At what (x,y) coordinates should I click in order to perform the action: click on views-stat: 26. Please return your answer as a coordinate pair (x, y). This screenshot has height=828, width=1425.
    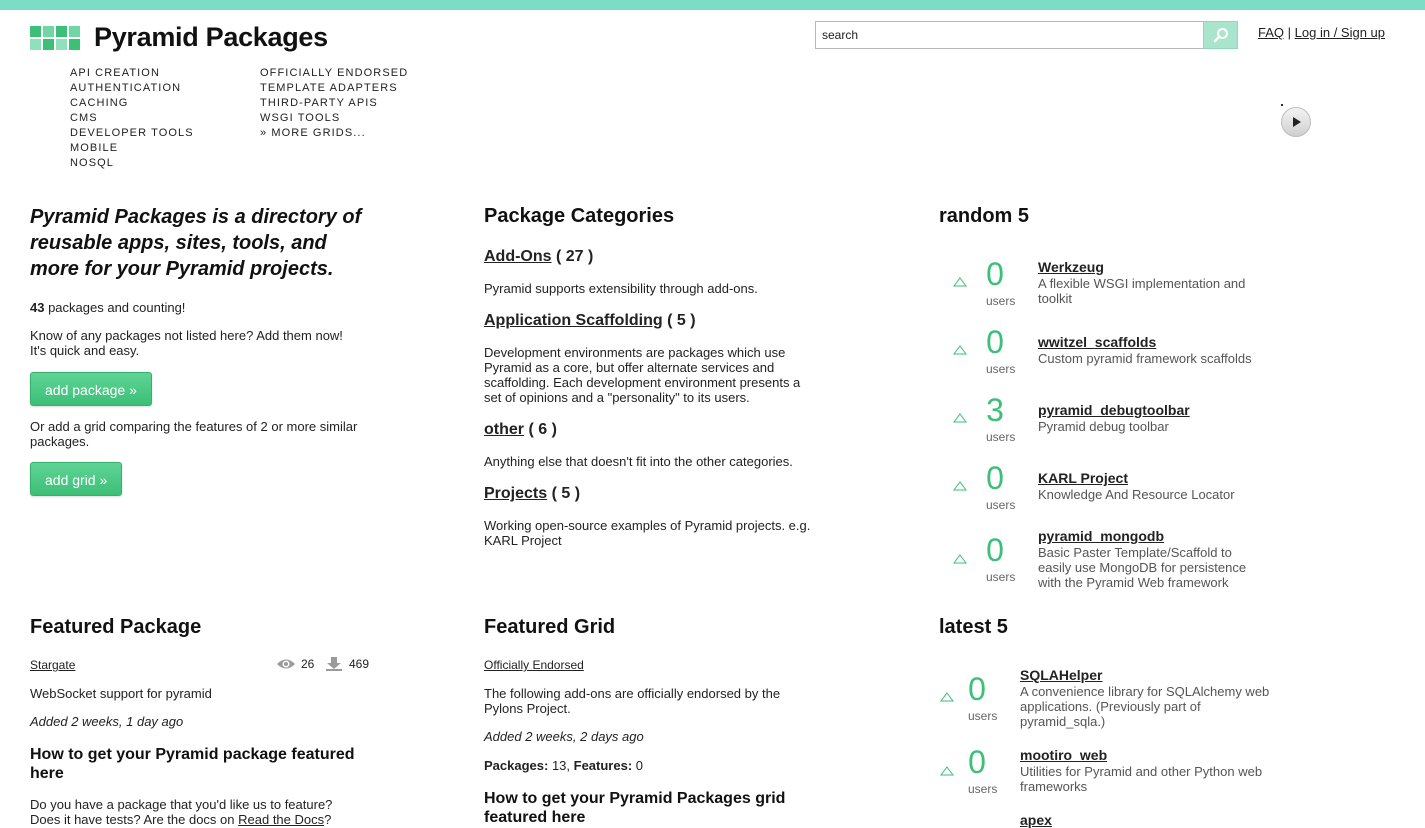
    Looking at the image, I should click on (295, 664).